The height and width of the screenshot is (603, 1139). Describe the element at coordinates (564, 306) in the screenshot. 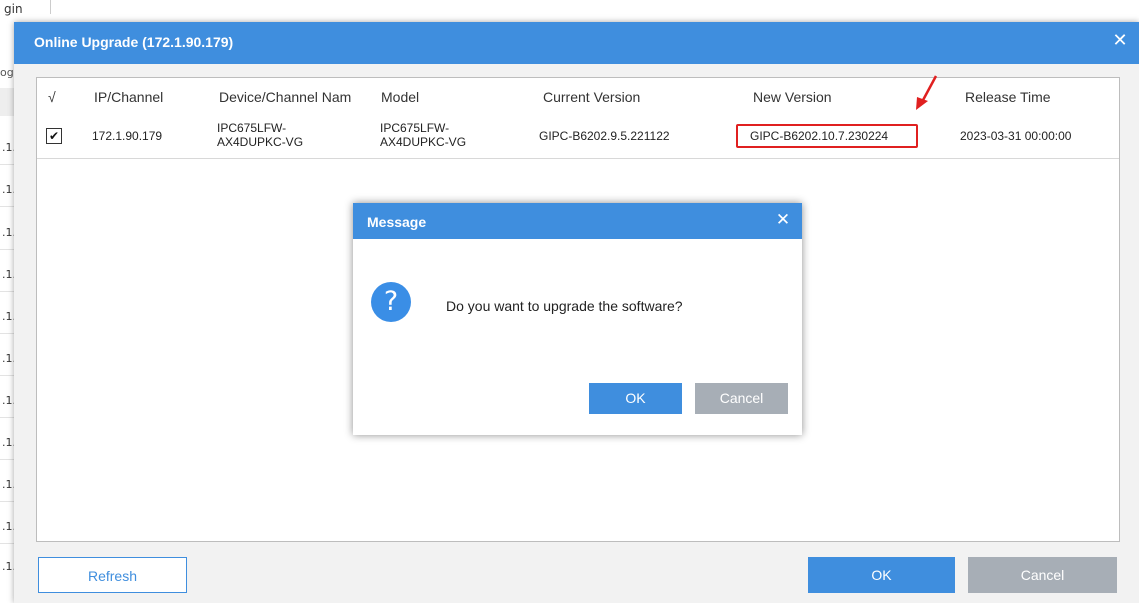

I see `message-text: Do you want to upgrade the software?` at that location.